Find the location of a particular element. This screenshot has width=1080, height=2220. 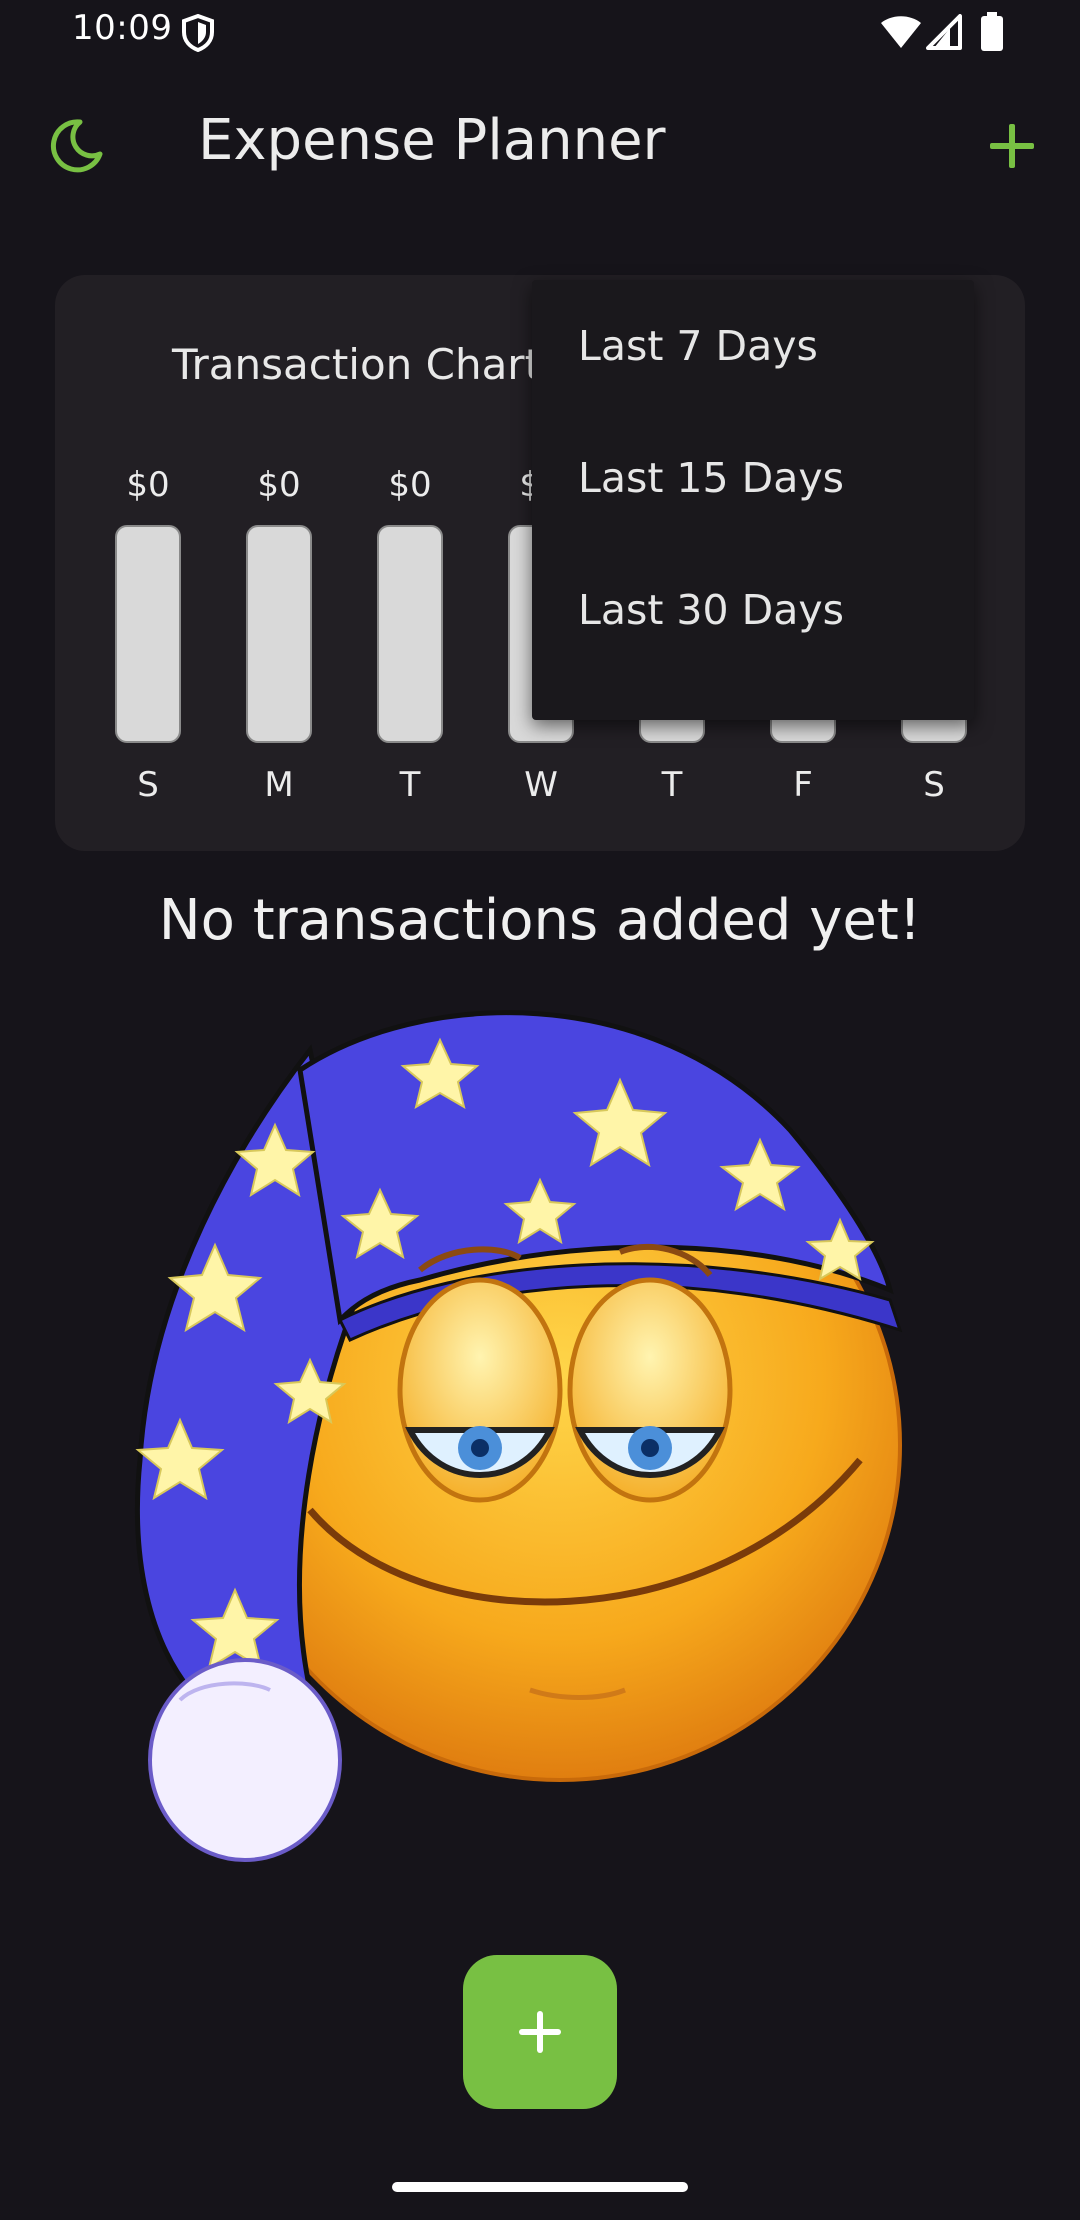

signal-icon is located at coordinates (944, 32).